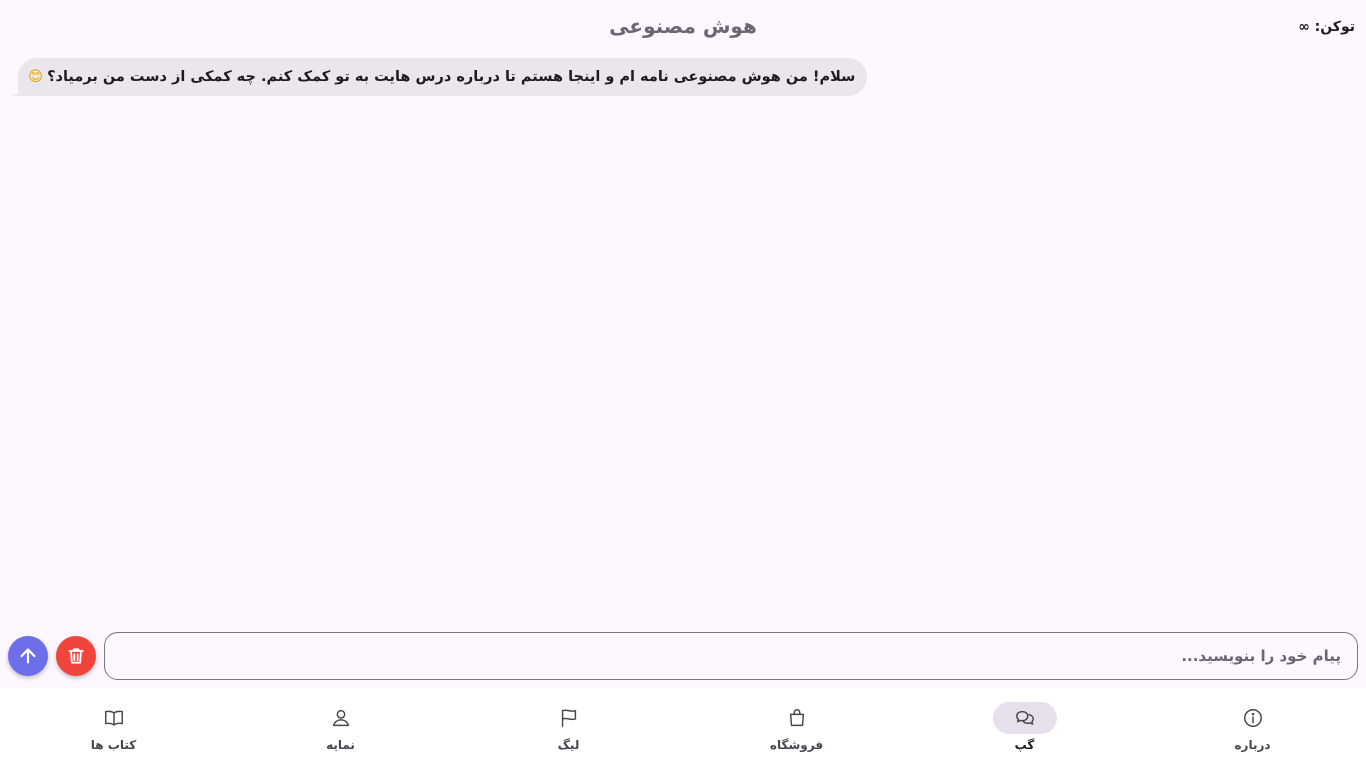 The height and width of the screenshot is (768, 1366). I want to click on nav-item-league: لیگ, so click(568, 728).